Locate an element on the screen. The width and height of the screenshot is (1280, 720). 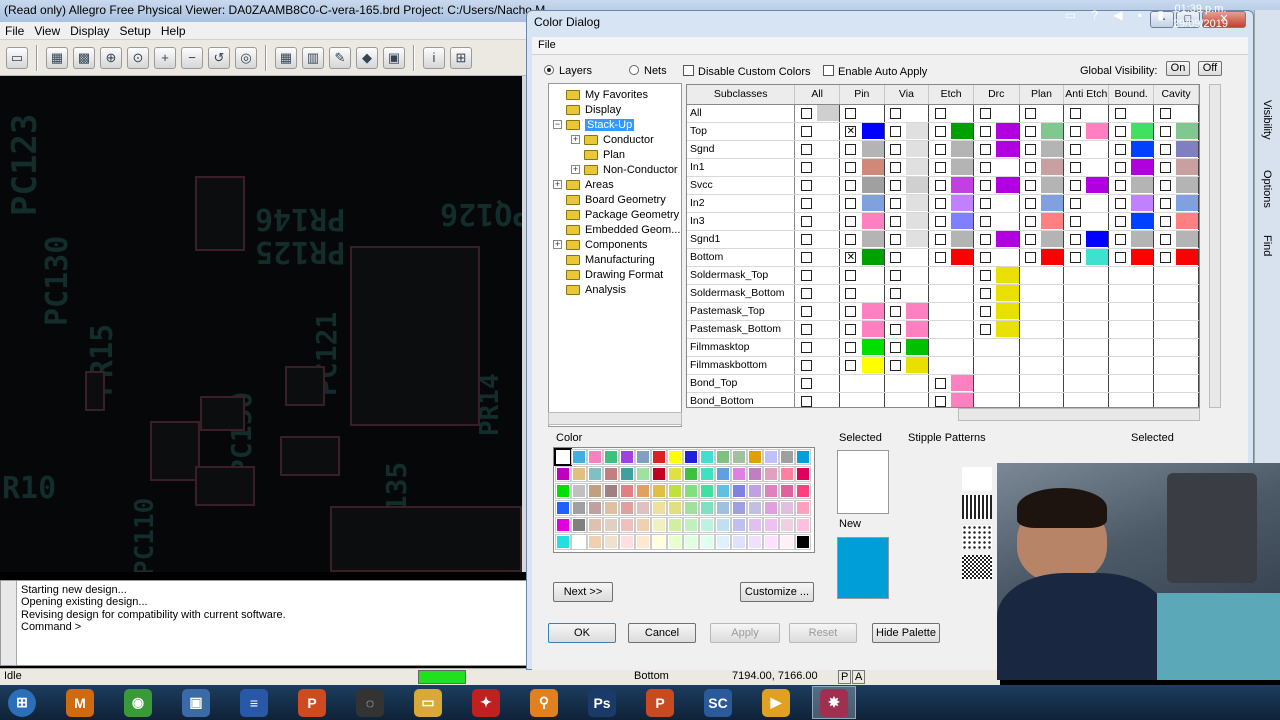
stipple-dots is located at coordinates (977, 537).